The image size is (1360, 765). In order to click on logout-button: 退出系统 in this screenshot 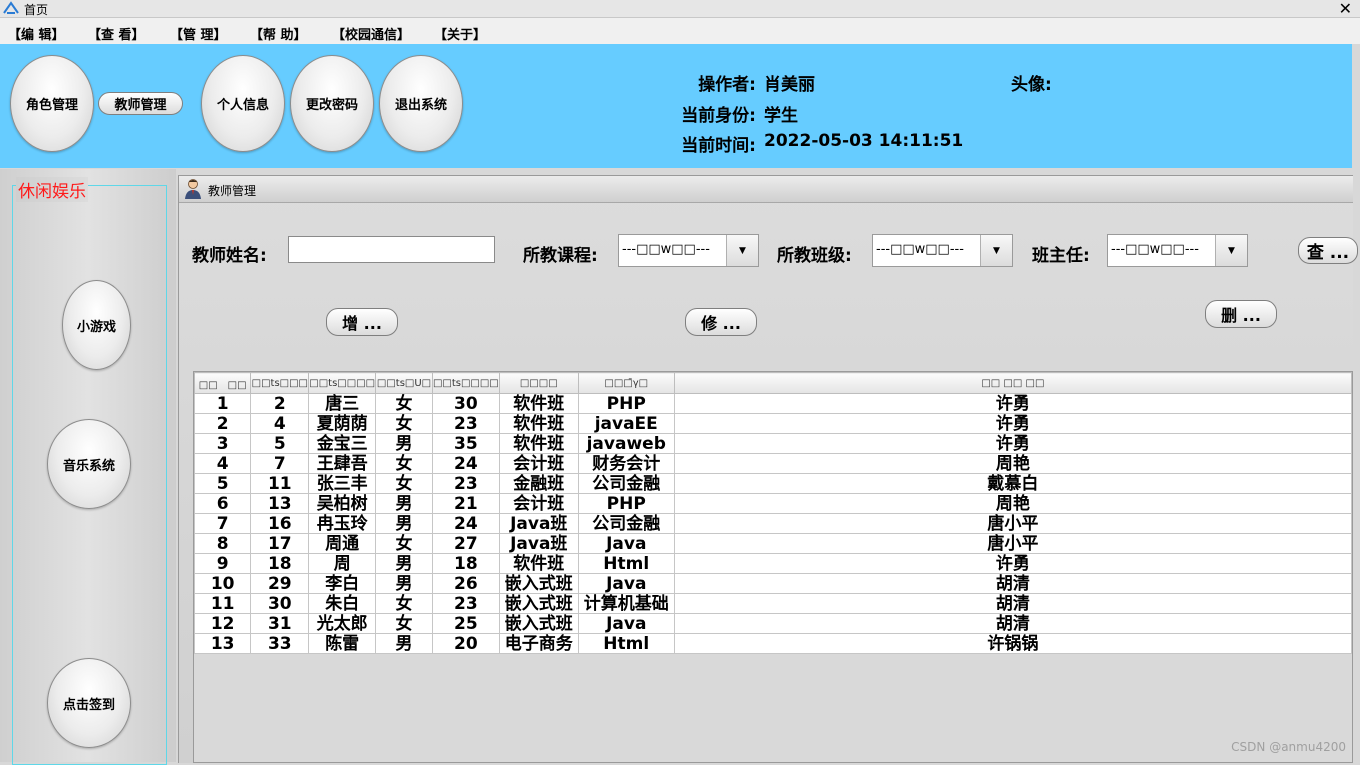, I will do `click(421, 103)`.